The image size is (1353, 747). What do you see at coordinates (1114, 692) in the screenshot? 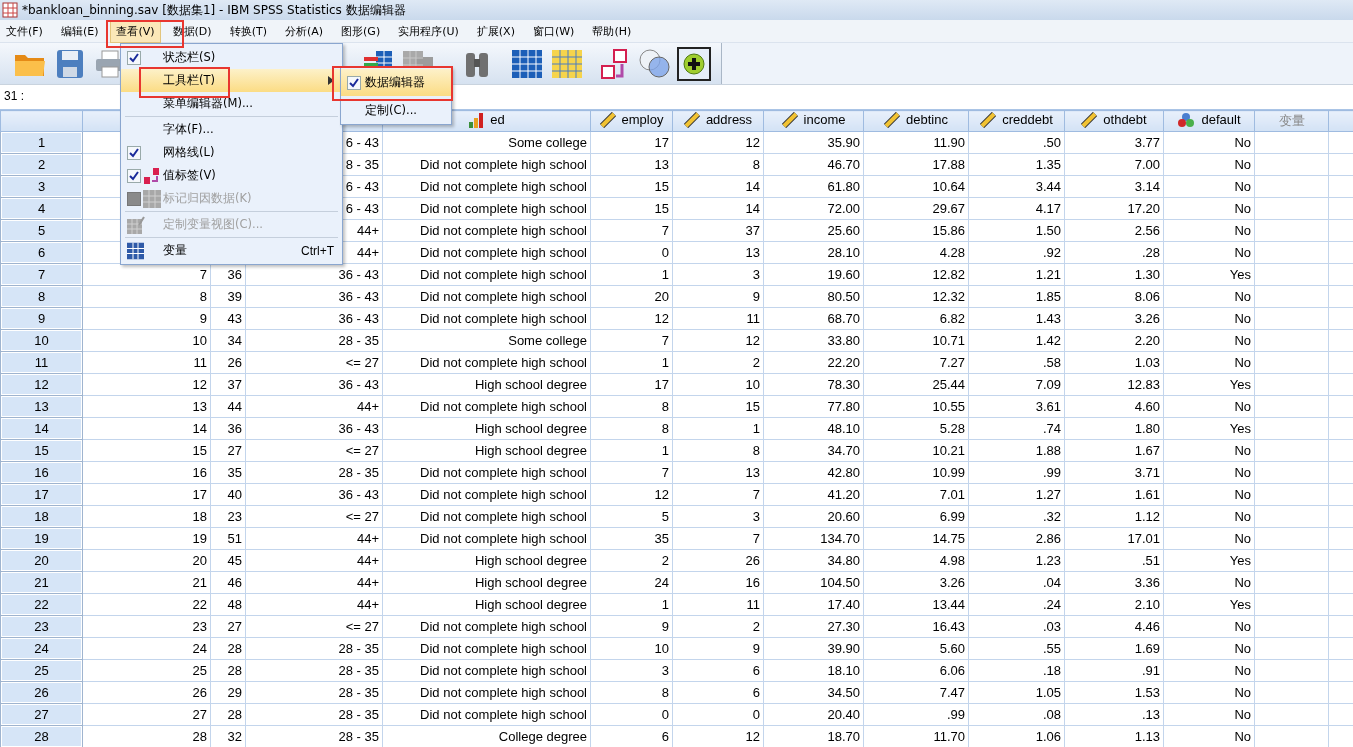
I see `table-cell: 1.53` at bounding box center [1114, 692].